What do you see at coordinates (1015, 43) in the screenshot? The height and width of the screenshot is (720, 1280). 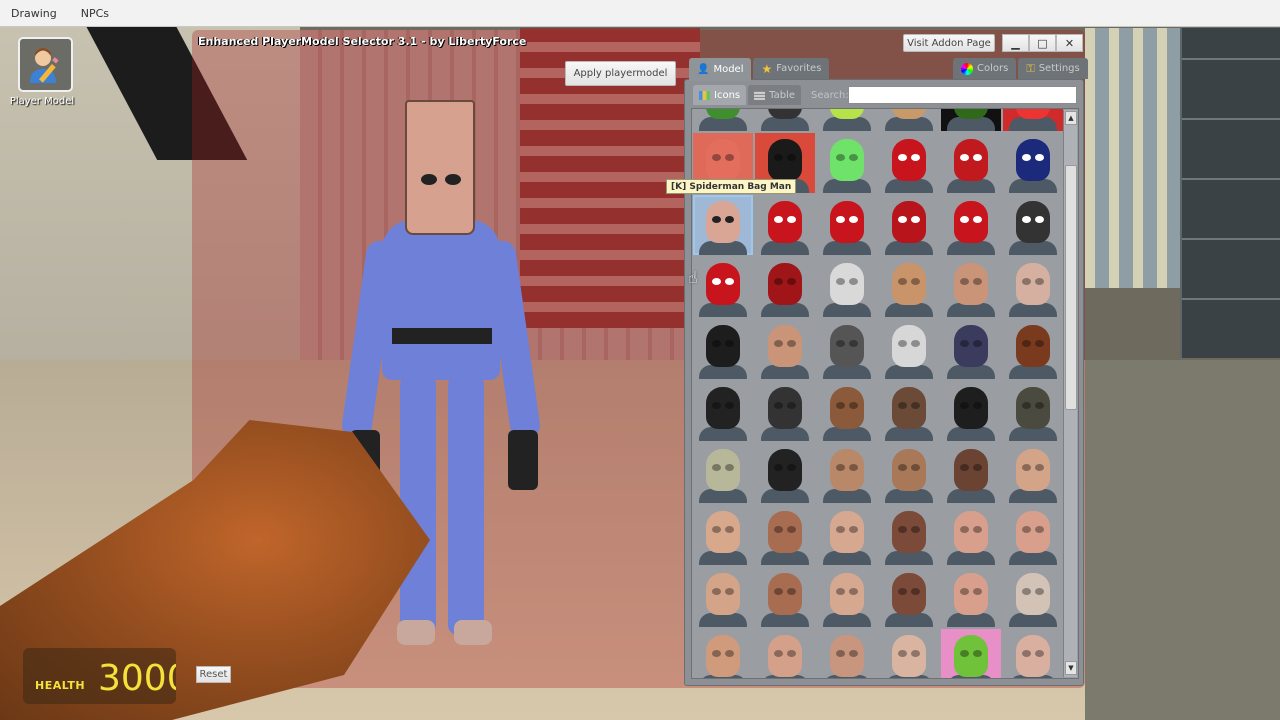 I see `minimize-button: ▁` at bounding box center [1015, 43].